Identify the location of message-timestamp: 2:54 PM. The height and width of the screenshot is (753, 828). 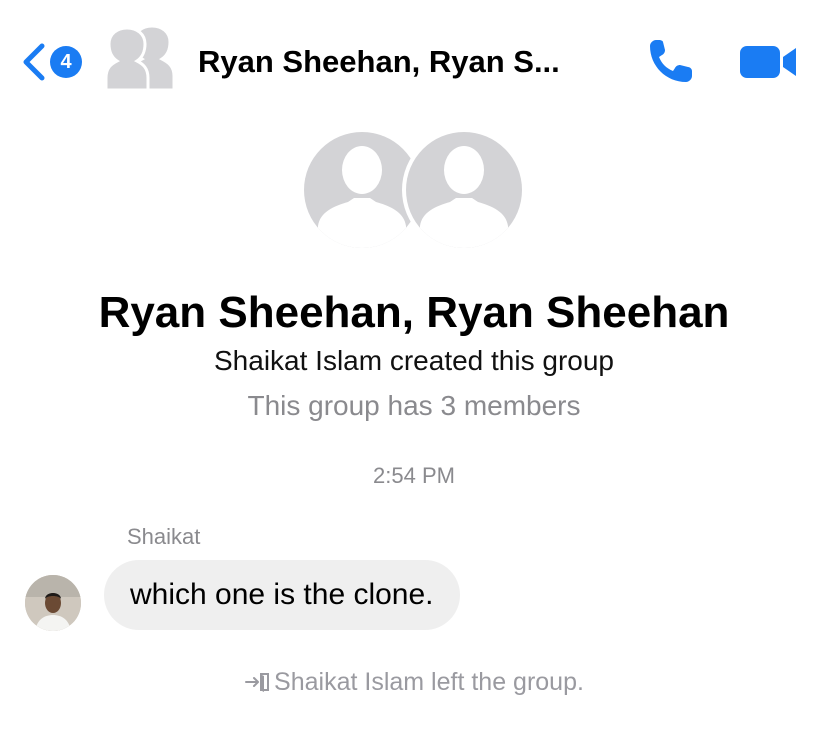
(414, 475).